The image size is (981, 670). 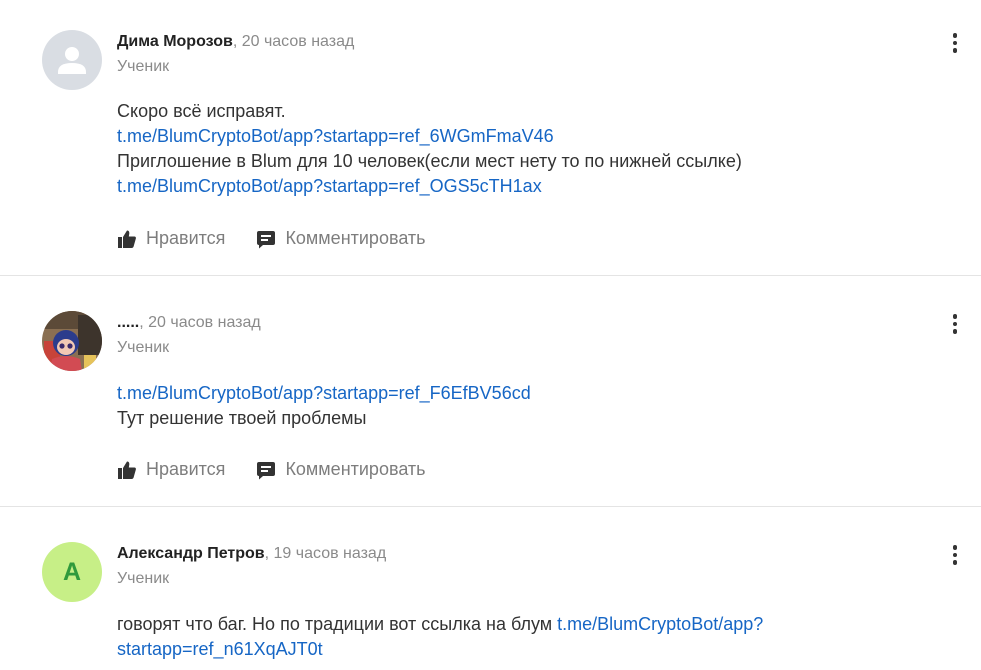 What do you see at coordinates (325, 553) in the screenshot?
I see `comment-time: , 19 часов назад` at bounding box center [325, 553].